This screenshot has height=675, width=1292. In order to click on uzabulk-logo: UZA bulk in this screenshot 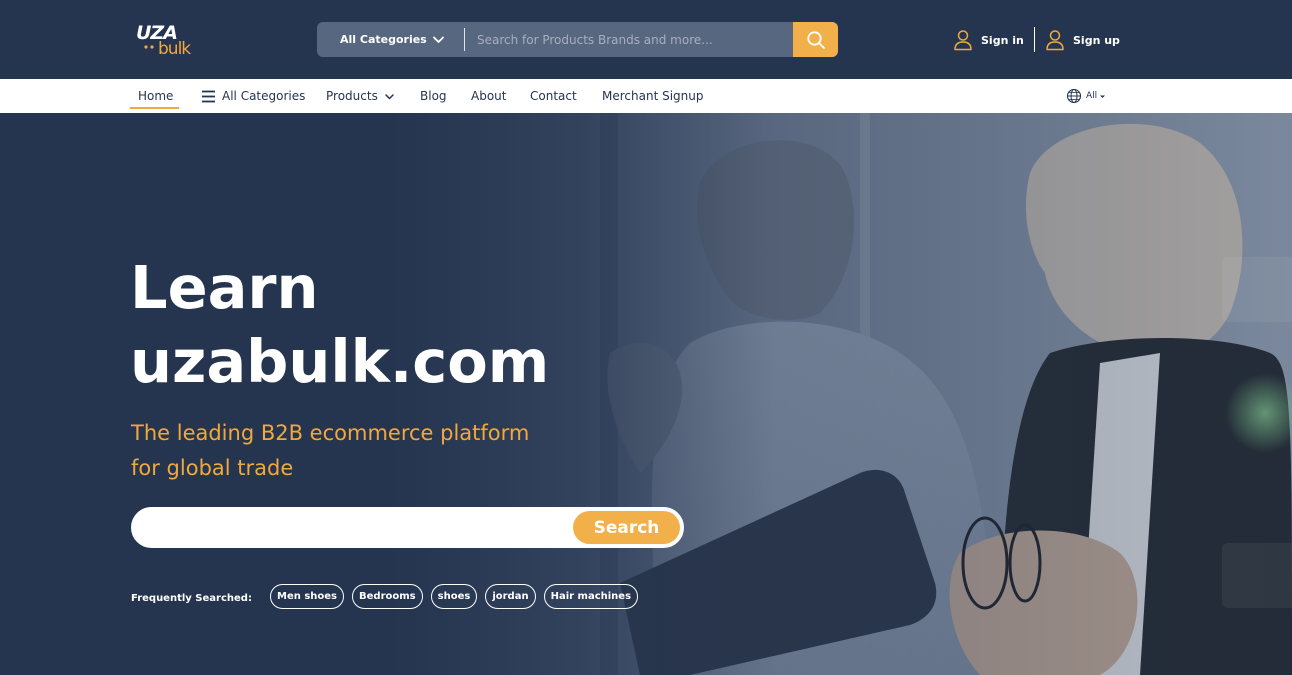, I will do `click(169, 42)`.